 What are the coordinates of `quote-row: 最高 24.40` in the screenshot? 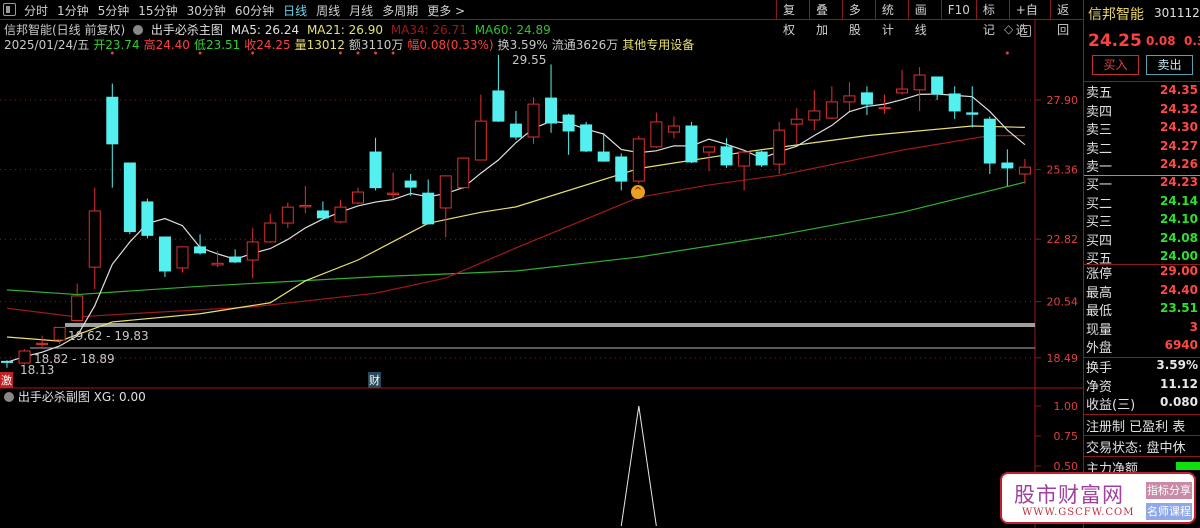 It's located at (1142, 291).